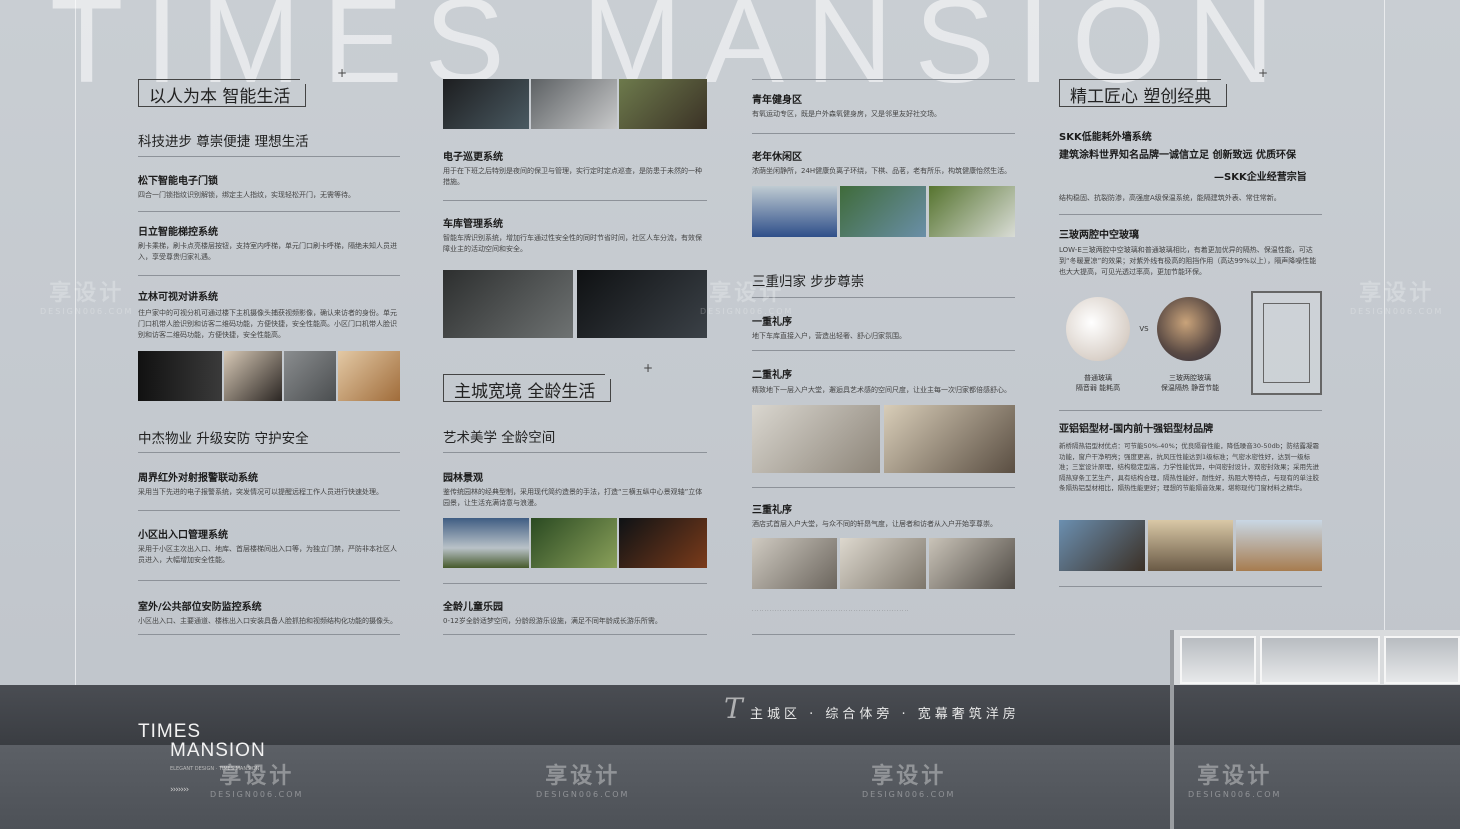 The height and width of the screenshot is (829, 1460). What do you see at coordinates (883, 563) in the screenshot?
I see `photo-strip-lobby-1f` at bounding box center [883, 563].